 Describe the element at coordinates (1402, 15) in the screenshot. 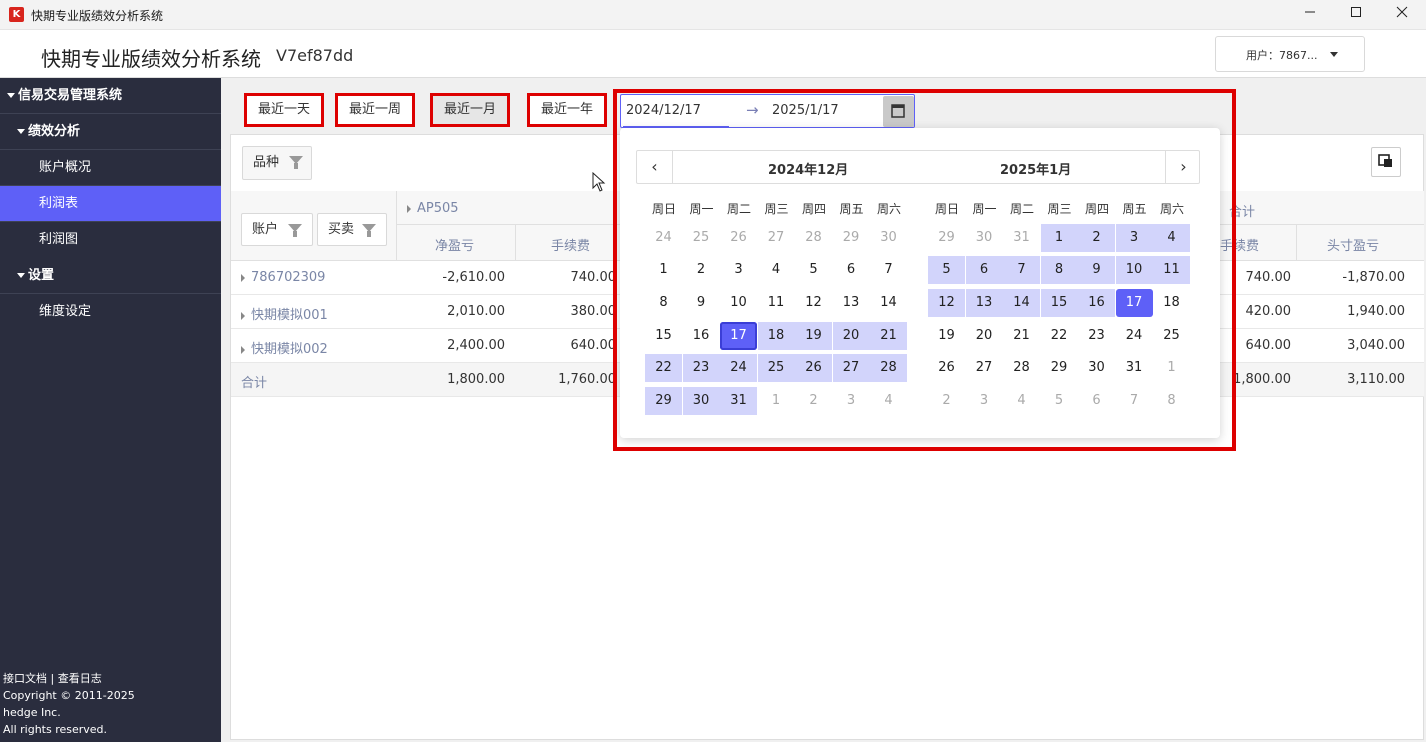

I see `close-button` at that location.